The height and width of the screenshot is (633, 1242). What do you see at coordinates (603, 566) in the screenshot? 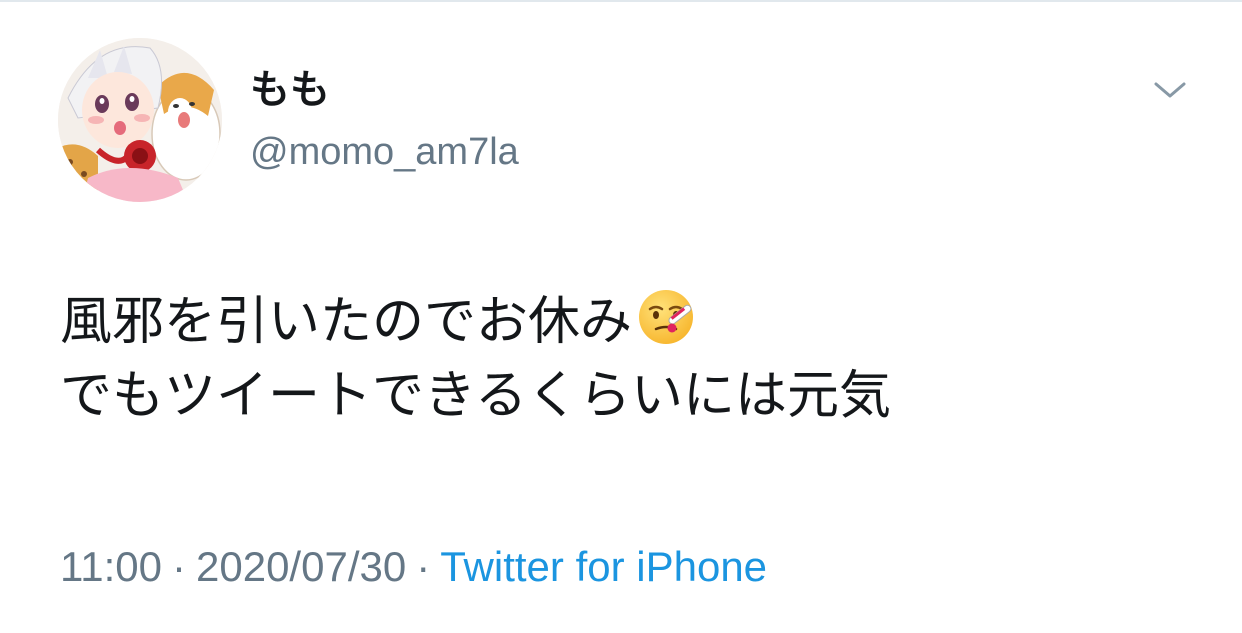
I see `tweet-source-link: Twitter for iPhone` at bounding box center [603, 566].